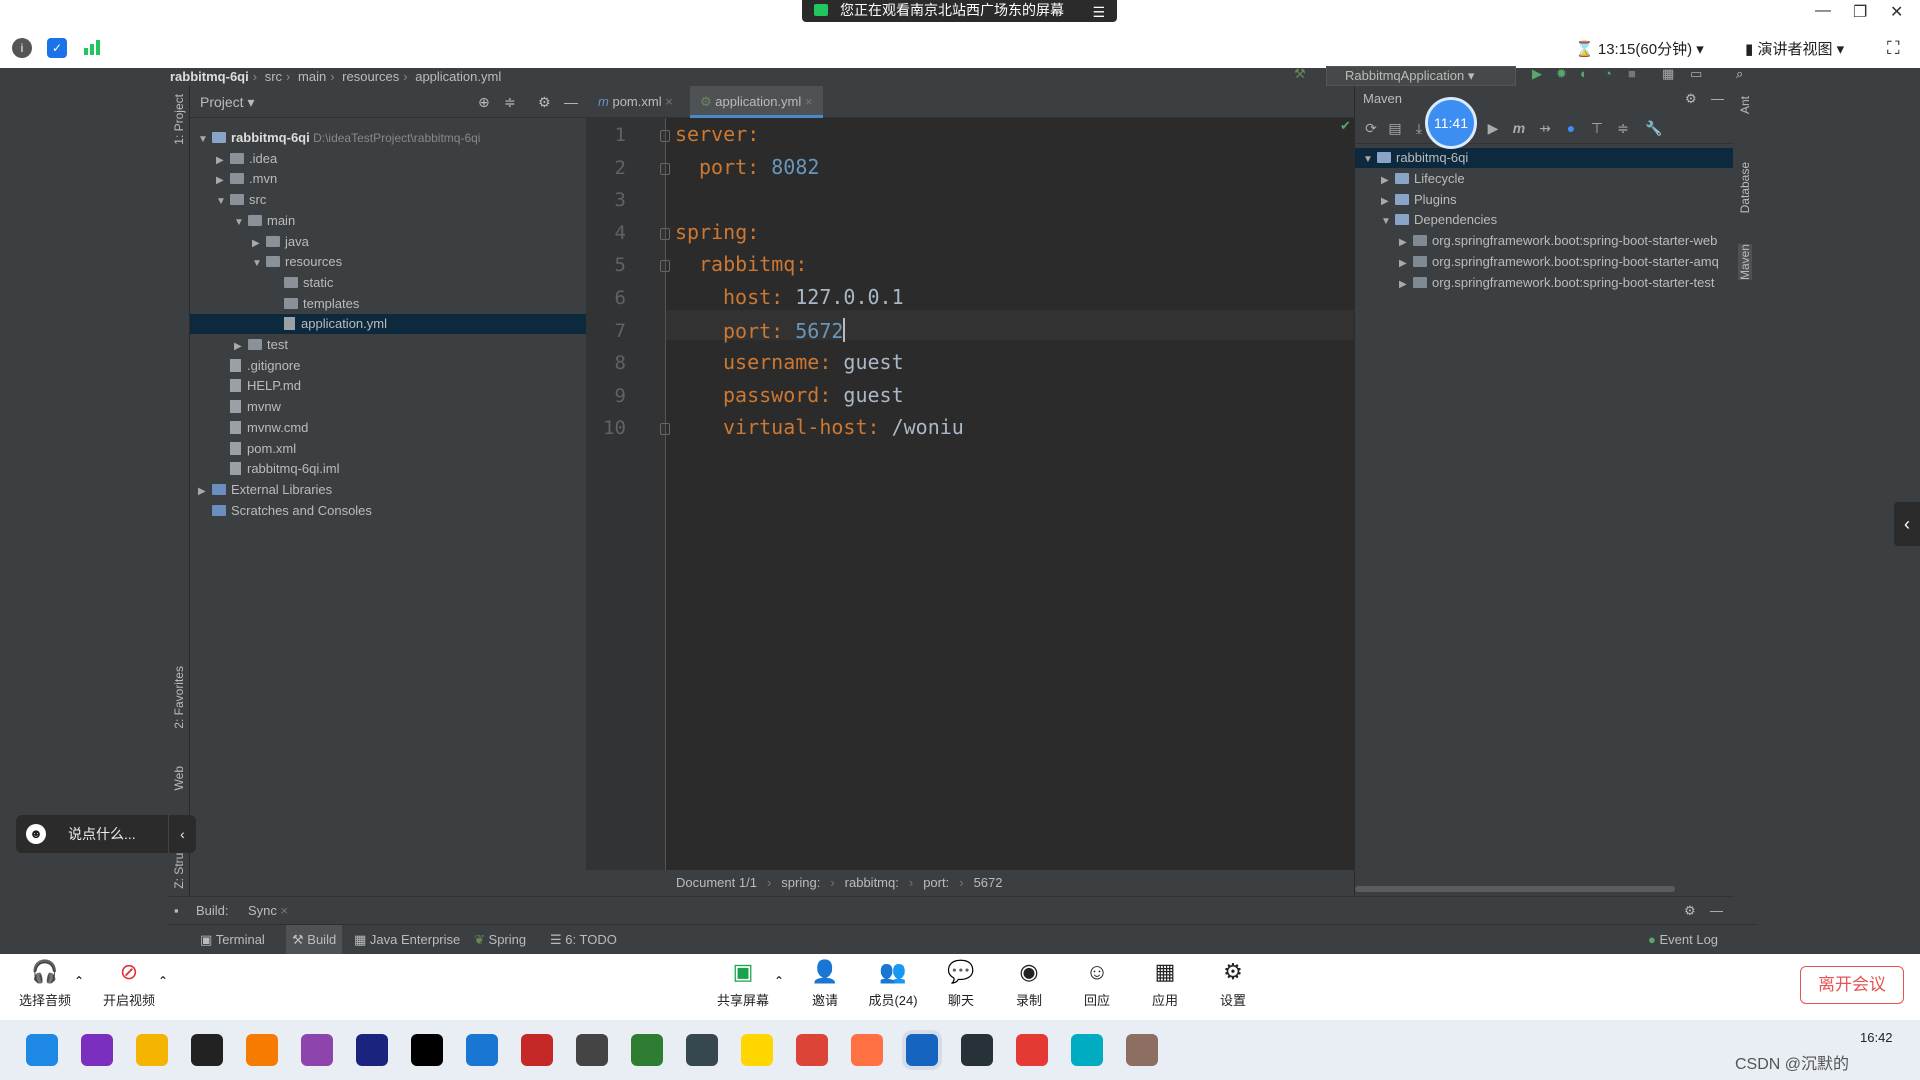  I want to click on settings-button: ⚙ 设置, so click(1233, 983).